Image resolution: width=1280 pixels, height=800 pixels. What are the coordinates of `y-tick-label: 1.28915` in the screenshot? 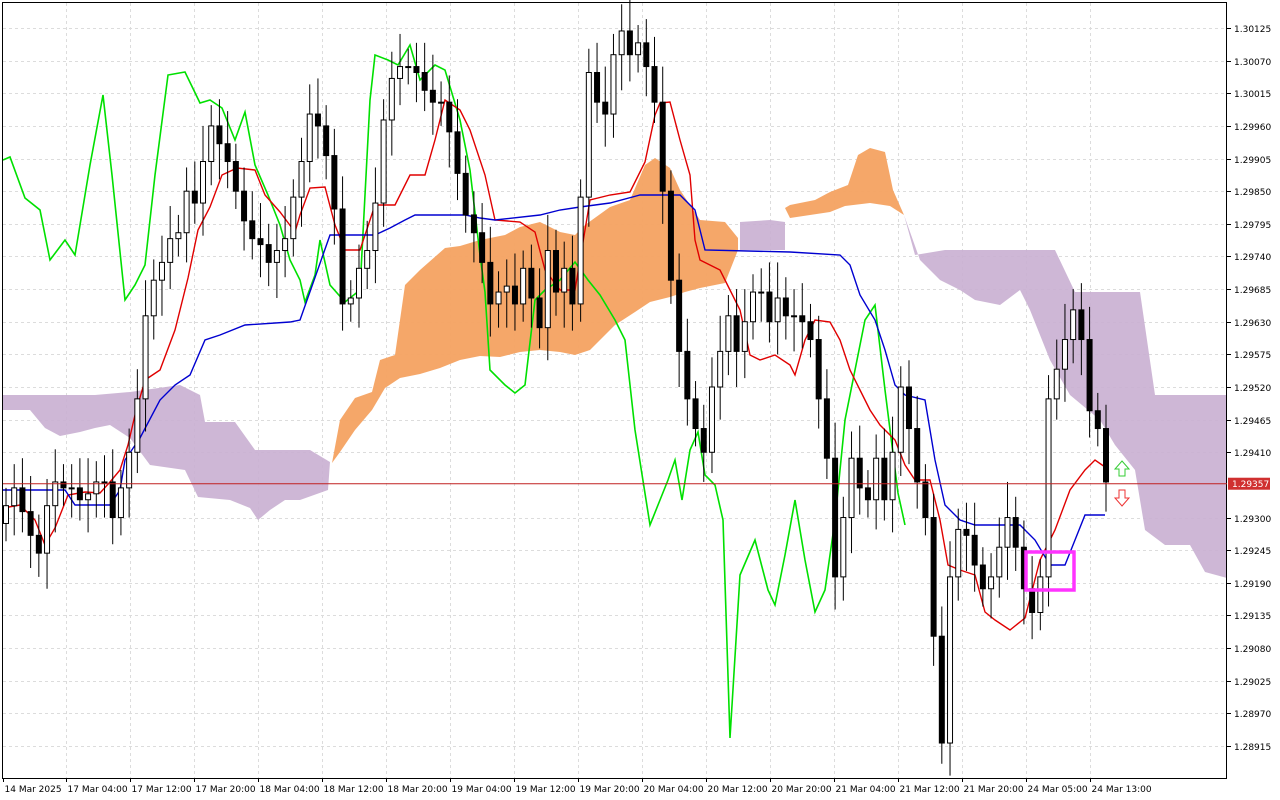 It's located at (1252, 748).